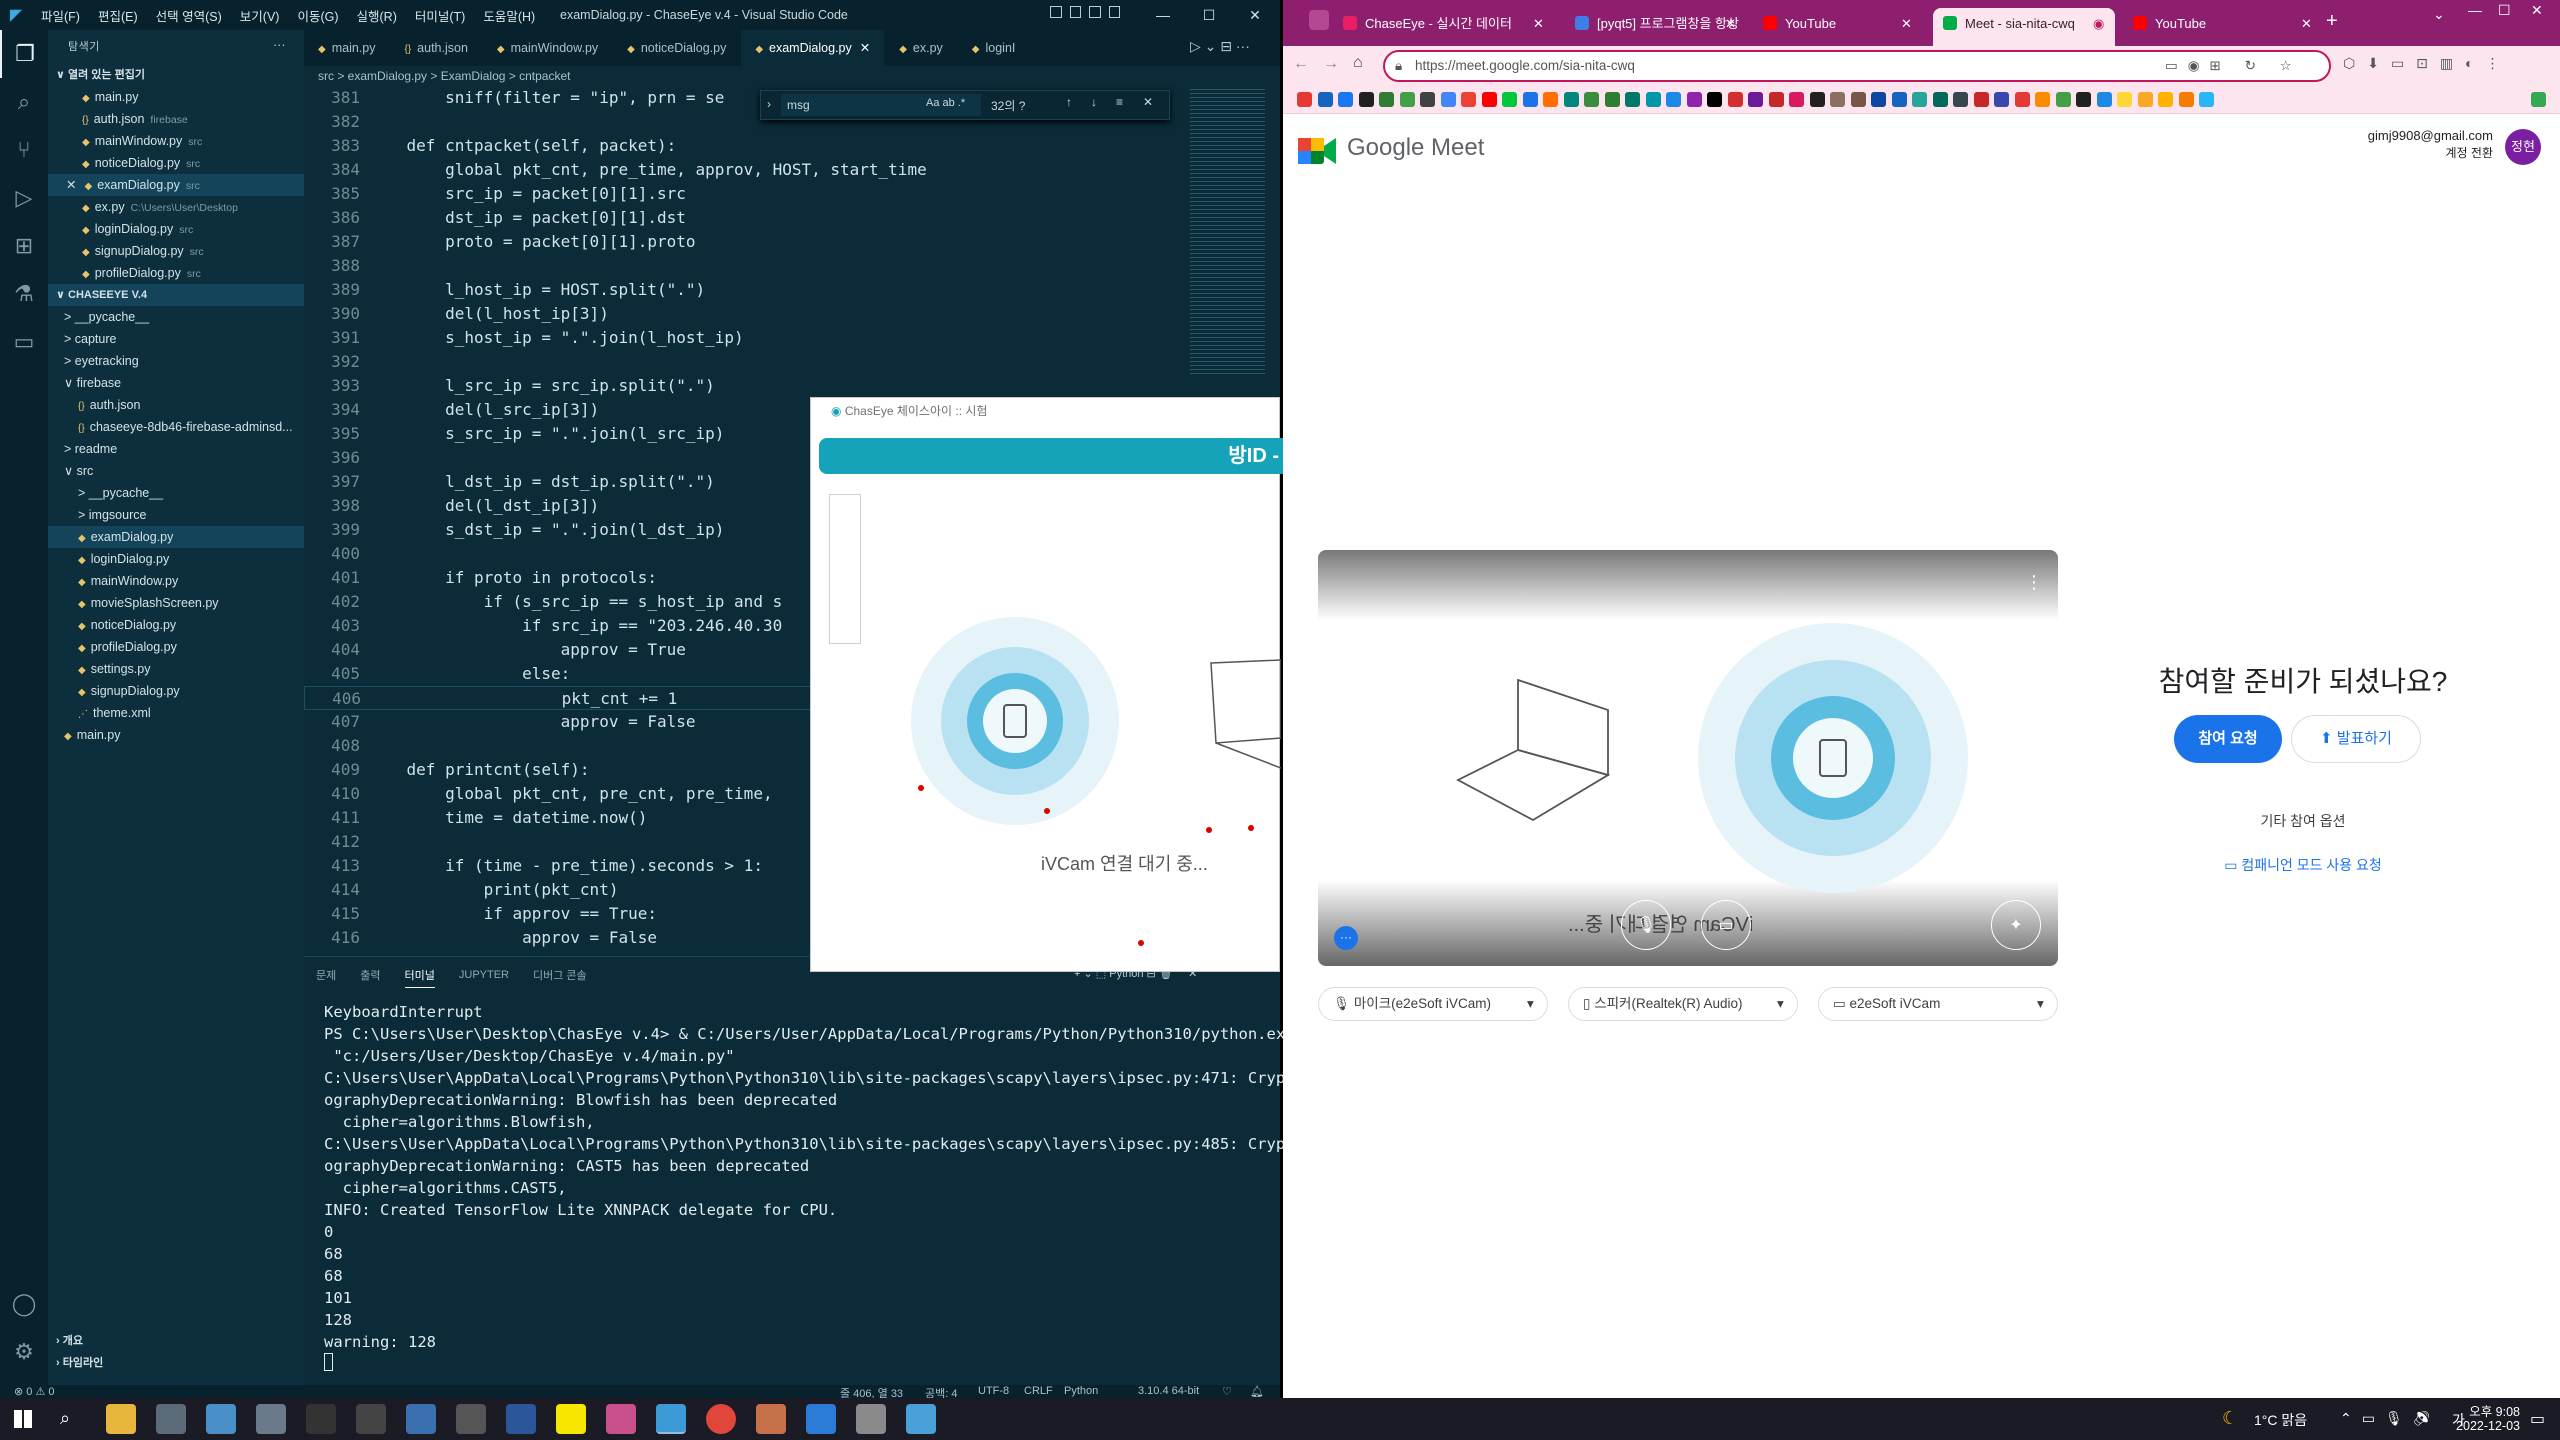 The height and width of the screenshot is (1440, 2560). I want to click on panel-tab: 출력, so click(370, 975).